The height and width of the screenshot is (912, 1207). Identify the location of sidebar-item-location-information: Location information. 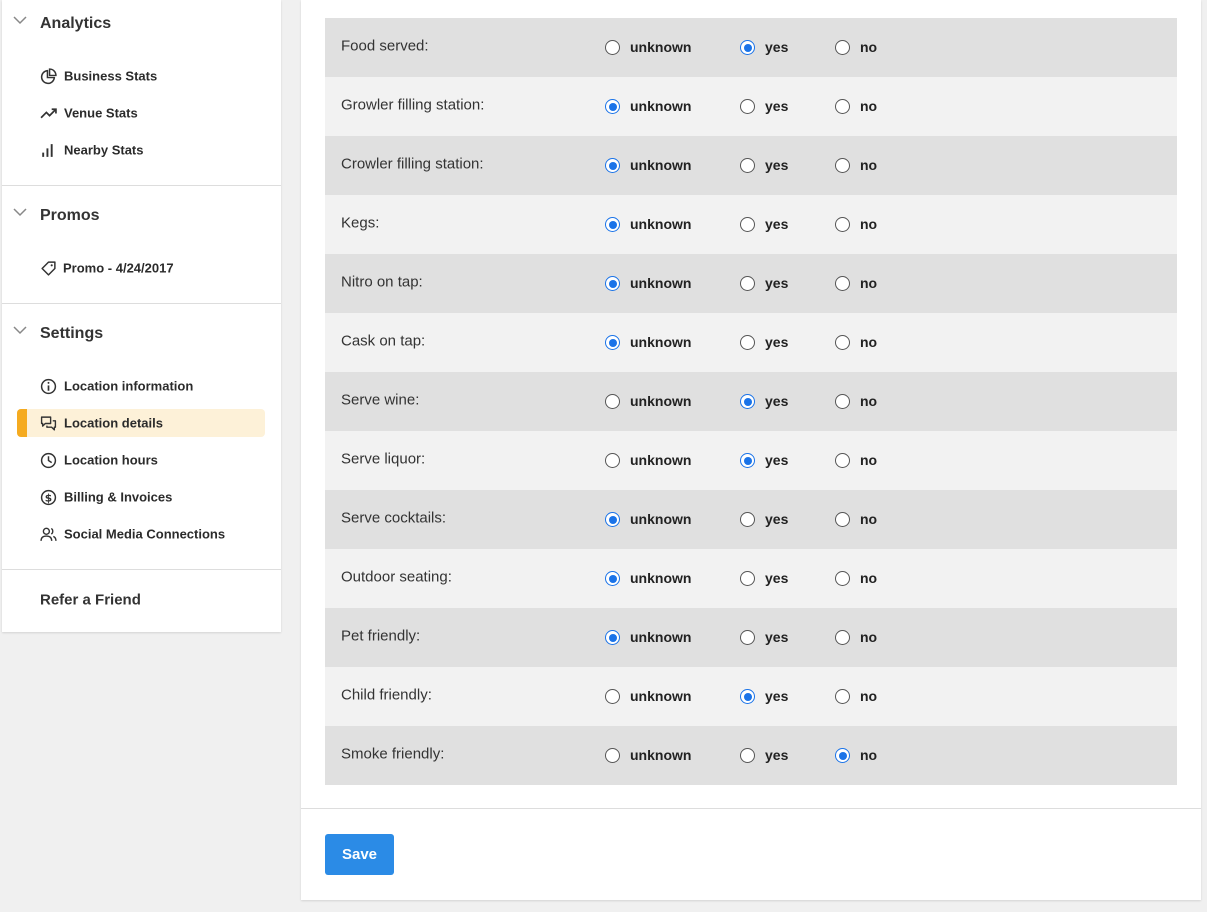
(141, 386).